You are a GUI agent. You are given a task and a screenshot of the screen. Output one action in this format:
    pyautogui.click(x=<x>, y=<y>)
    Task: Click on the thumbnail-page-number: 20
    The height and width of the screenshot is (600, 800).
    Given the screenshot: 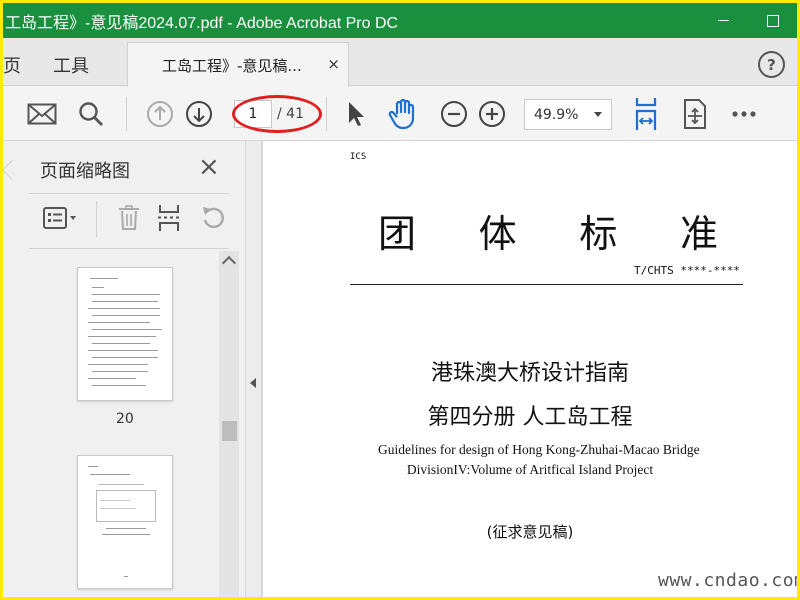 What is the action you would take?
    pyautogui.click(x=125, y=419)
    